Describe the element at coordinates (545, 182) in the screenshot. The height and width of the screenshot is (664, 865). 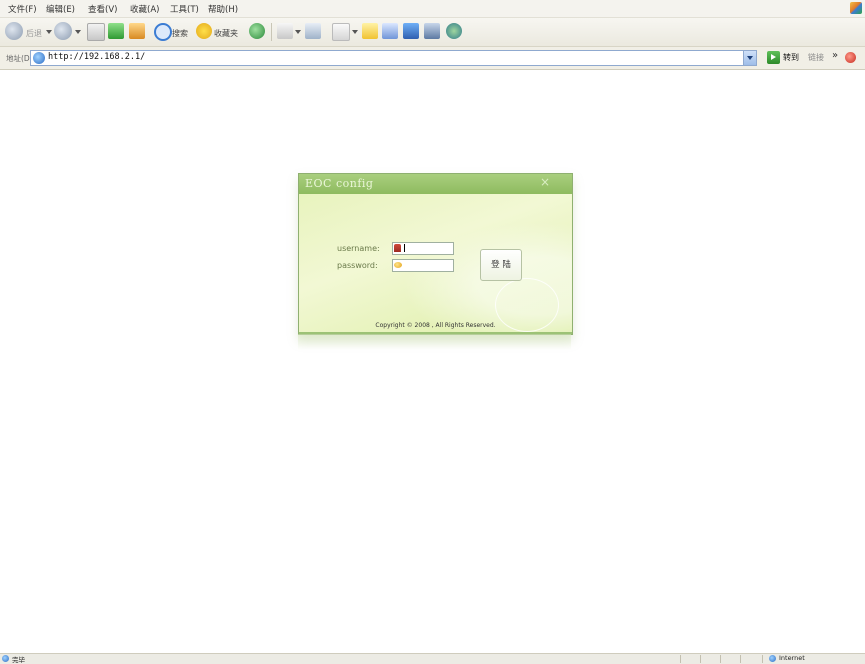
I see `close-icon: ×` at that location.